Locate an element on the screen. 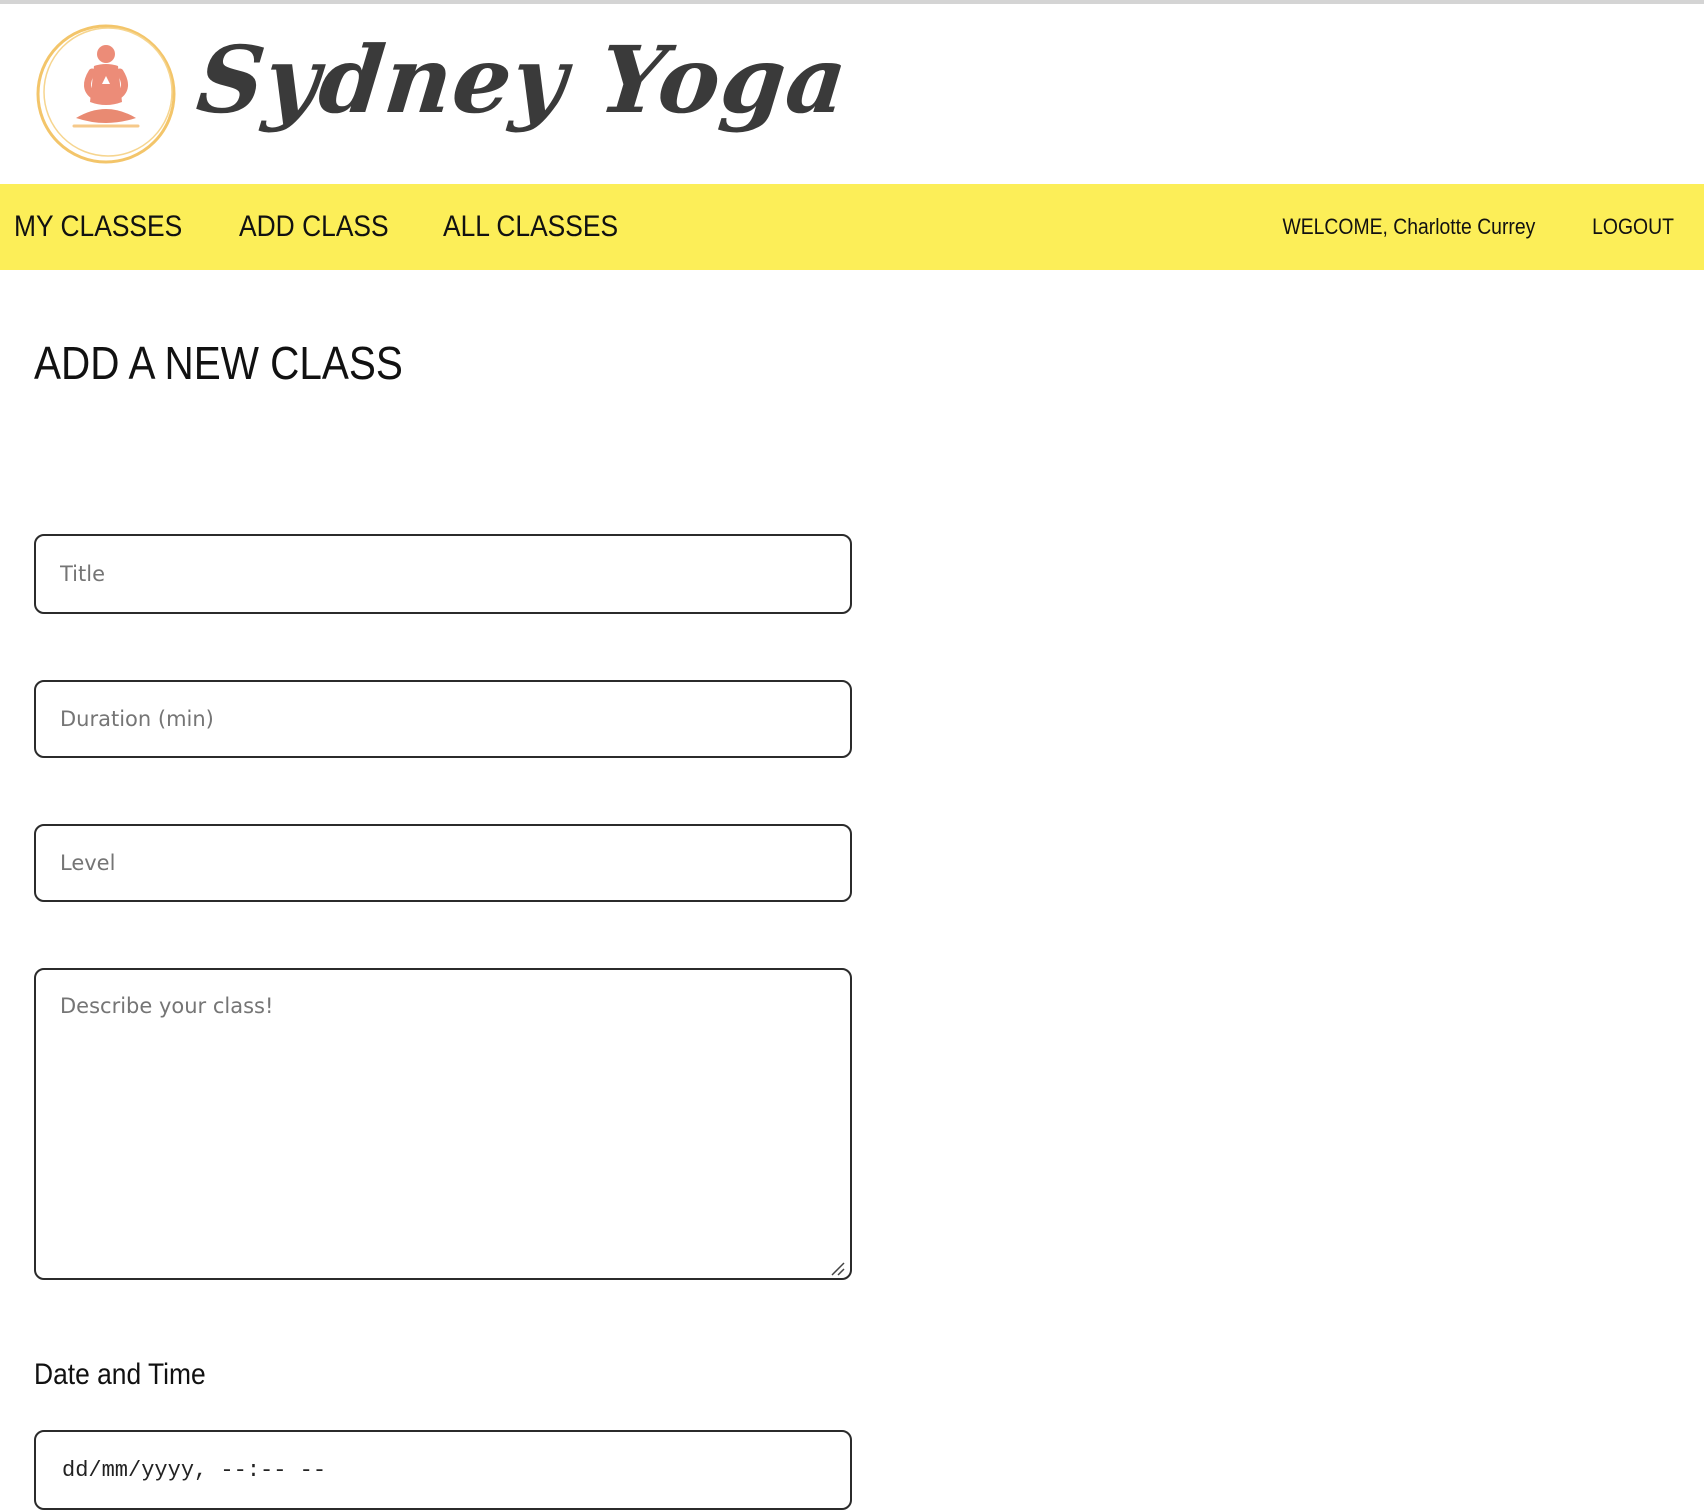  welcome-text: WELCOME, Charlotte Currey is located at coordinates (1409, 226).